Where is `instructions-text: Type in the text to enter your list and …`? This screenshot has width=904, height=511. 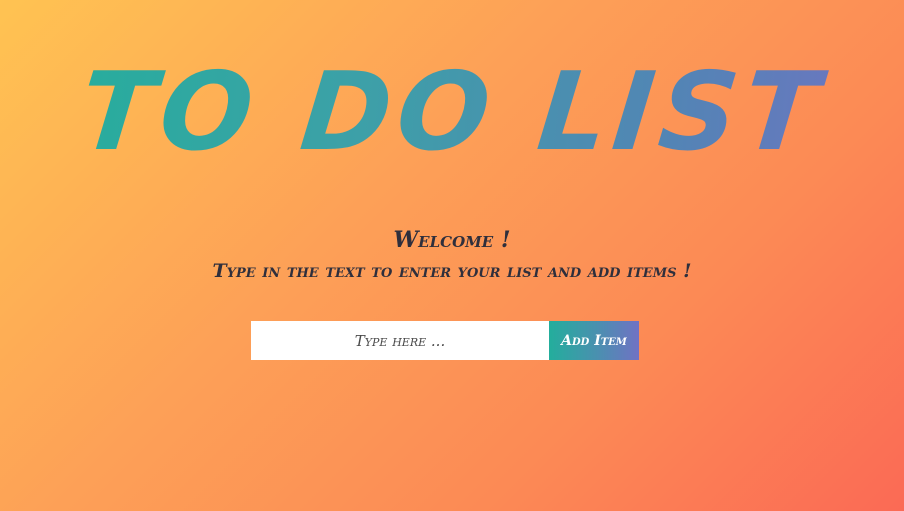 instructions-text: Type in the text to enter your list and … is located at coordinates (452, 271).